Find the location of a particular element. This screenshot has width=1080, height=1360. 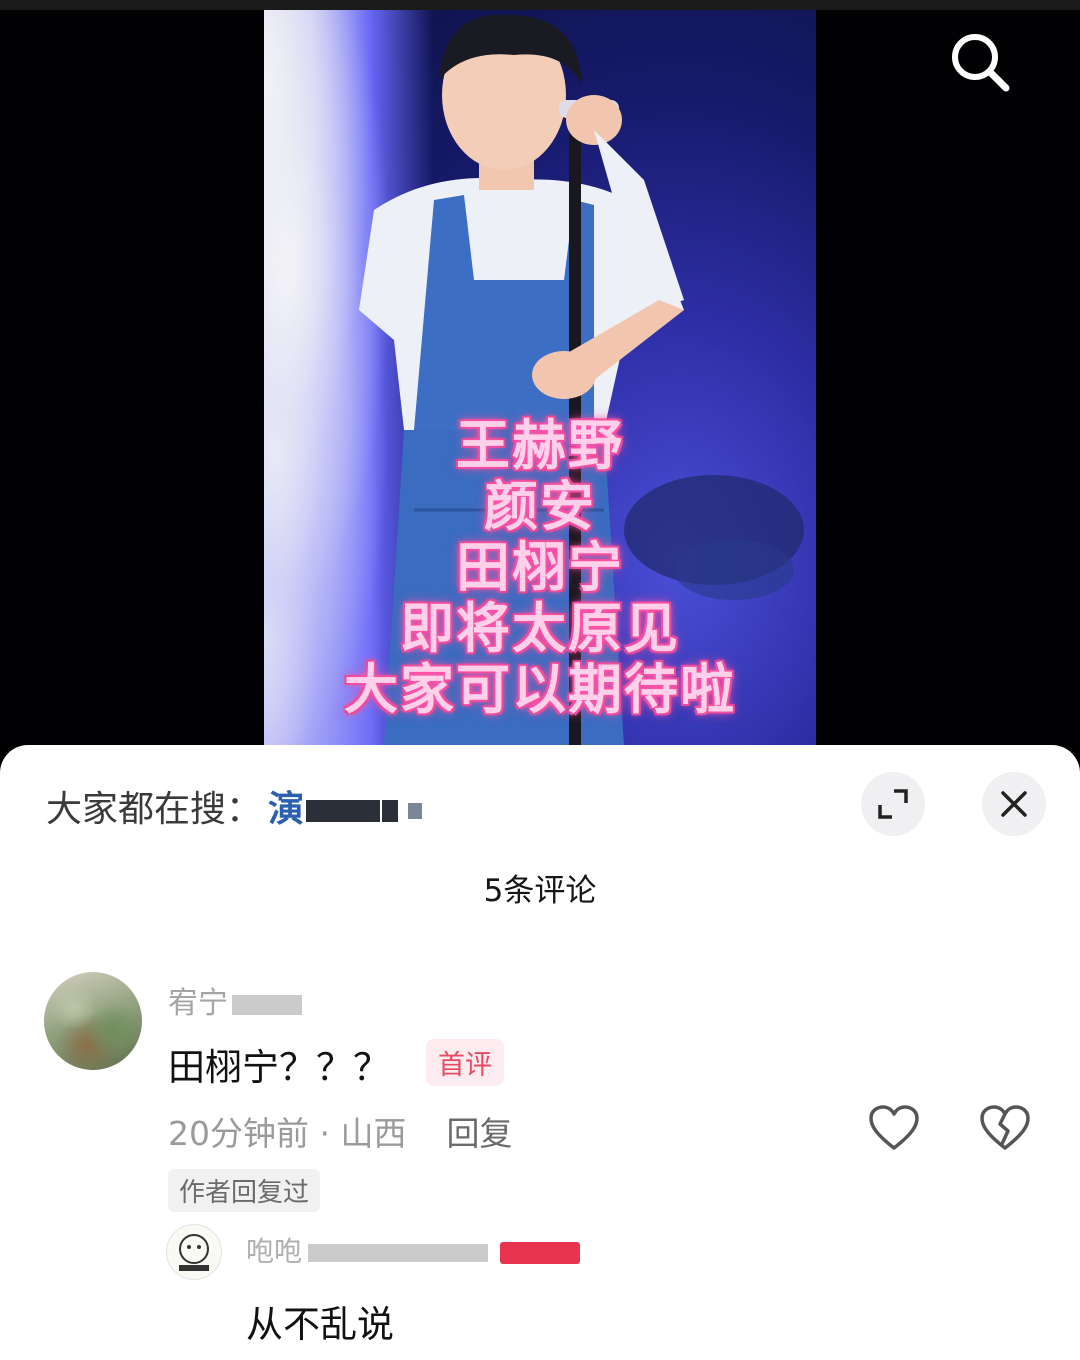

redacted-badge is located at coordinates (540, 1253).